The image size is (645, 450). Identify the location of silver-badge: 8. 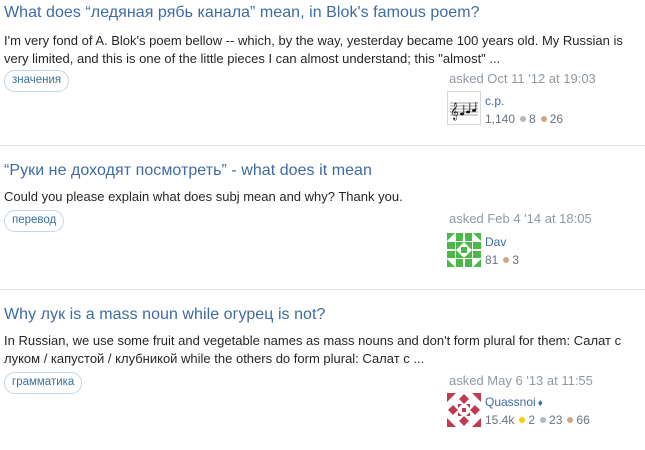
(528, 119).